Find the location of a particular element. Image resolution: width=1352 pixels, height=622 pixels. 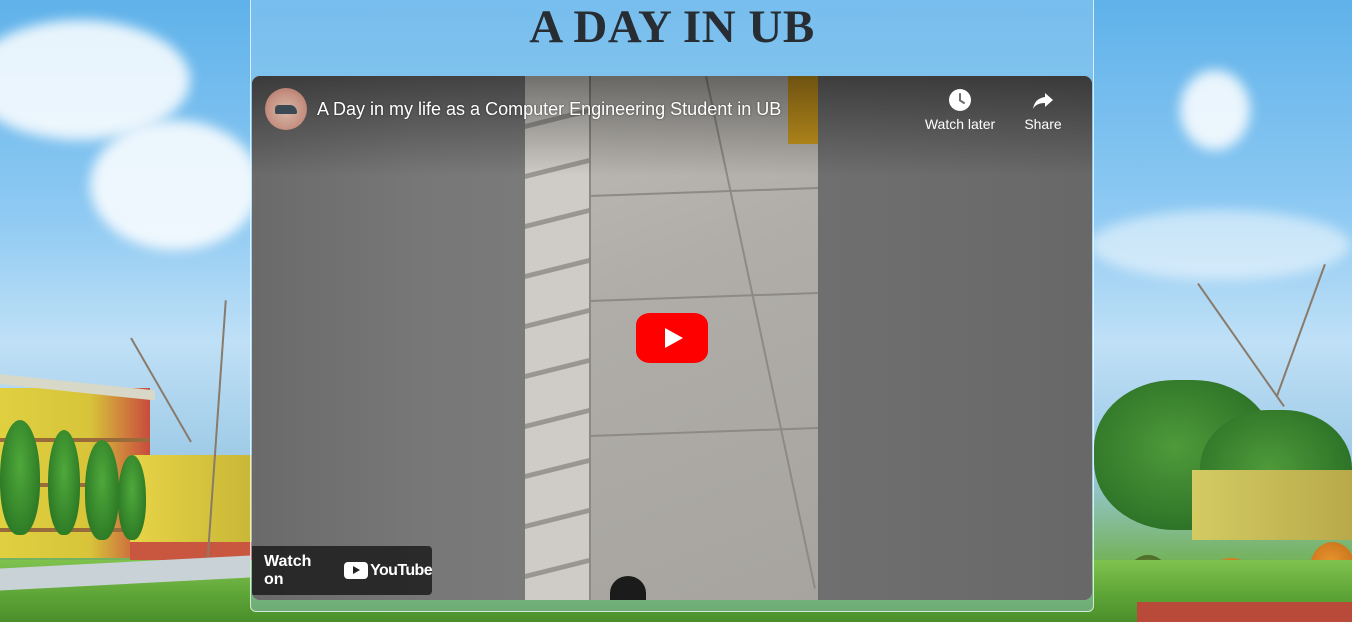

play-button is located at coordinates (672, 338).